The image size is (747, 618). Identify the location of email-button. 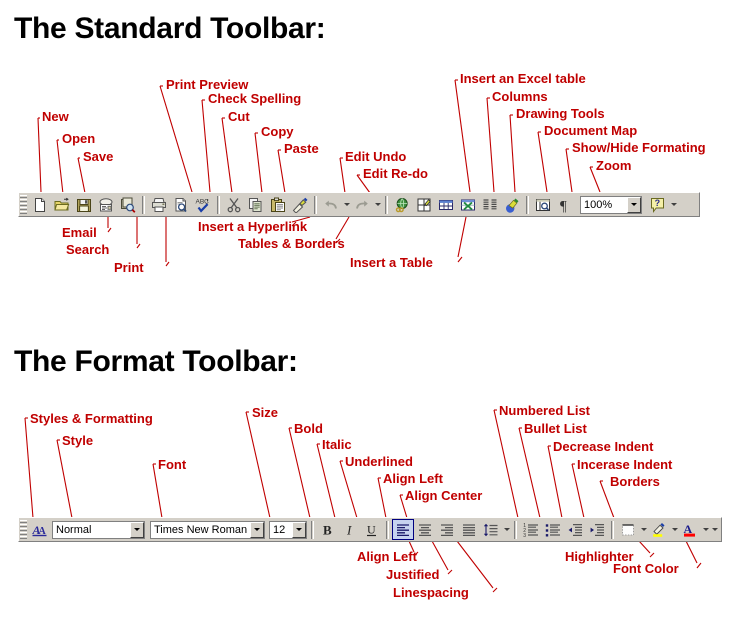
(106, 204).